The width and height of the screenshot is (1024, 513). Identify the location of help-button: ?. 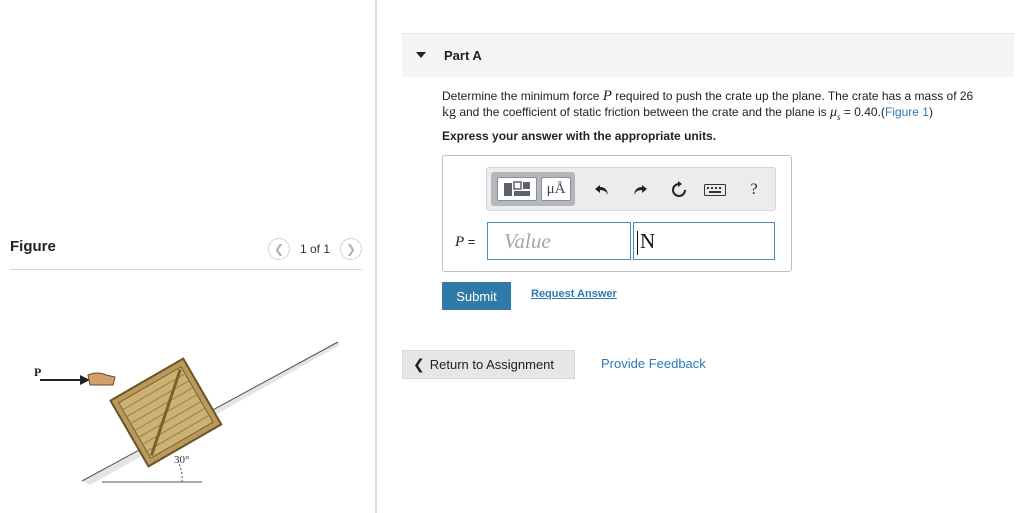
(754, 190).